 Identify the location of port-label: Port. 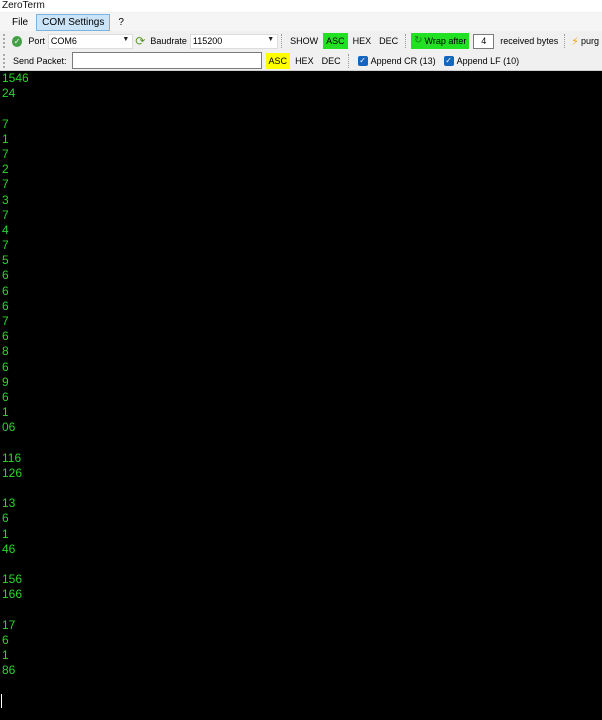
(36, 41).